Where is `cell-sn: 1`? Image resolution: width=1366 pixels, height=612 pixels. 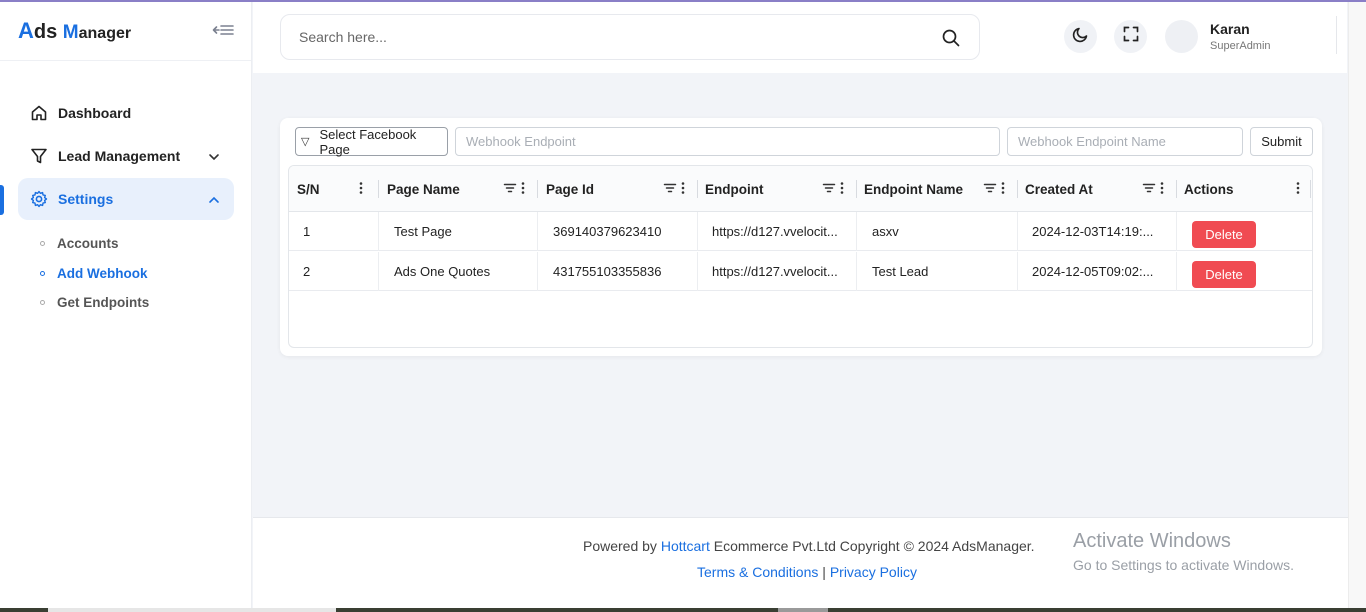 cell-sn: 1 is located at coordinates (307, 231).